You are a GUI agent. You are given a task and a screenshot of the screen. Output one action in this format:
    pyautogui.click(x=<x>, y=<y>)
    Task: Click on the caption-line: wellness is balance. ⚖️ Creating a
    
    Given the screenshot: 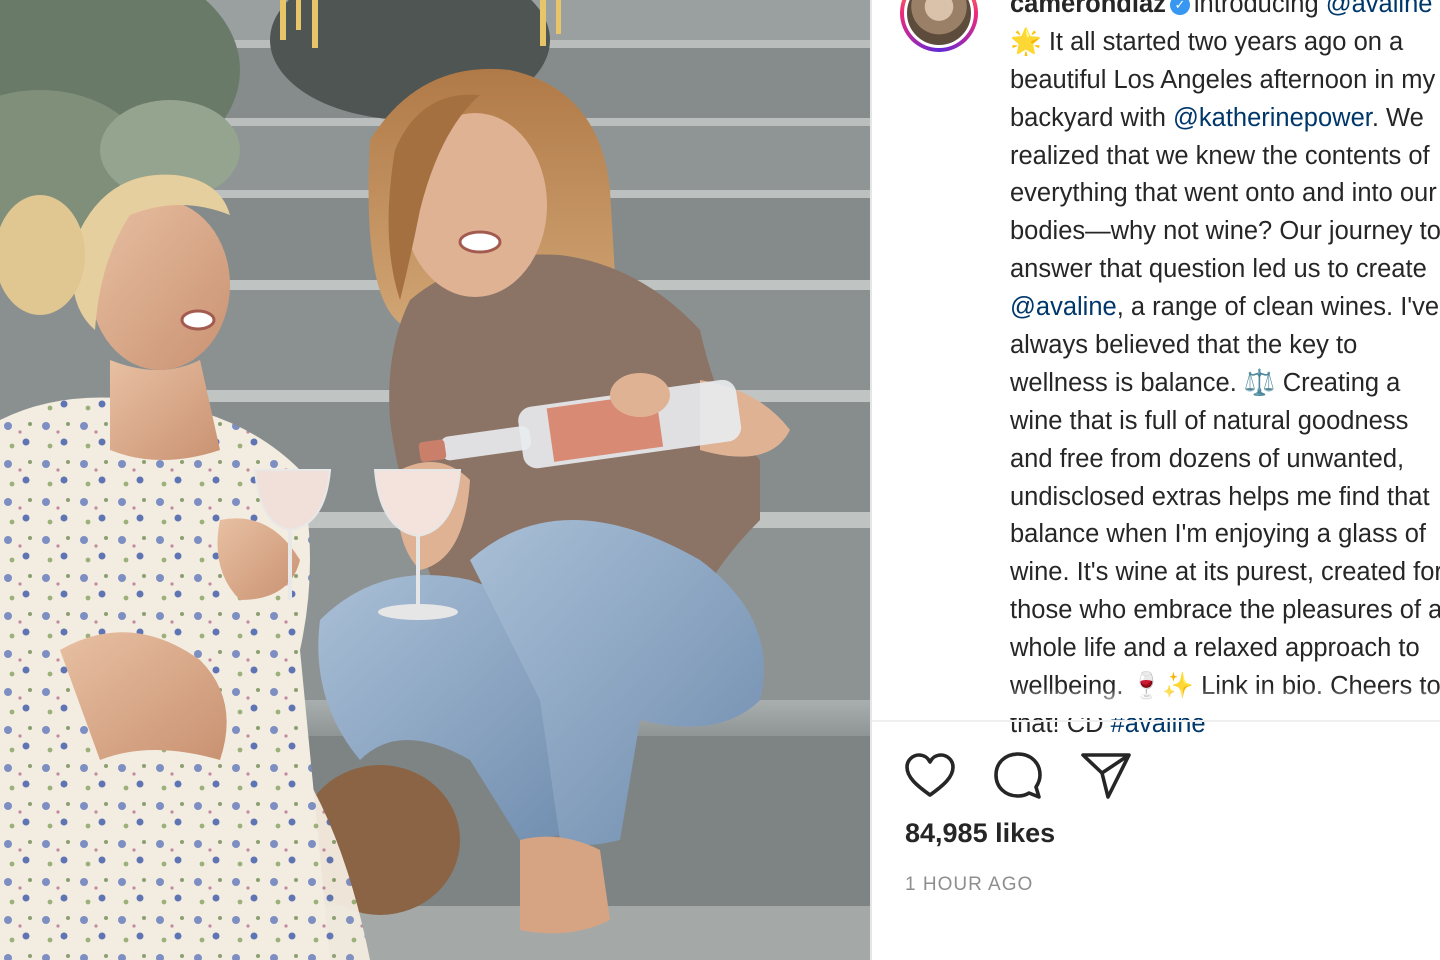 What is the action you would take?
    pyautogui.click(x=1225, y=384)
    